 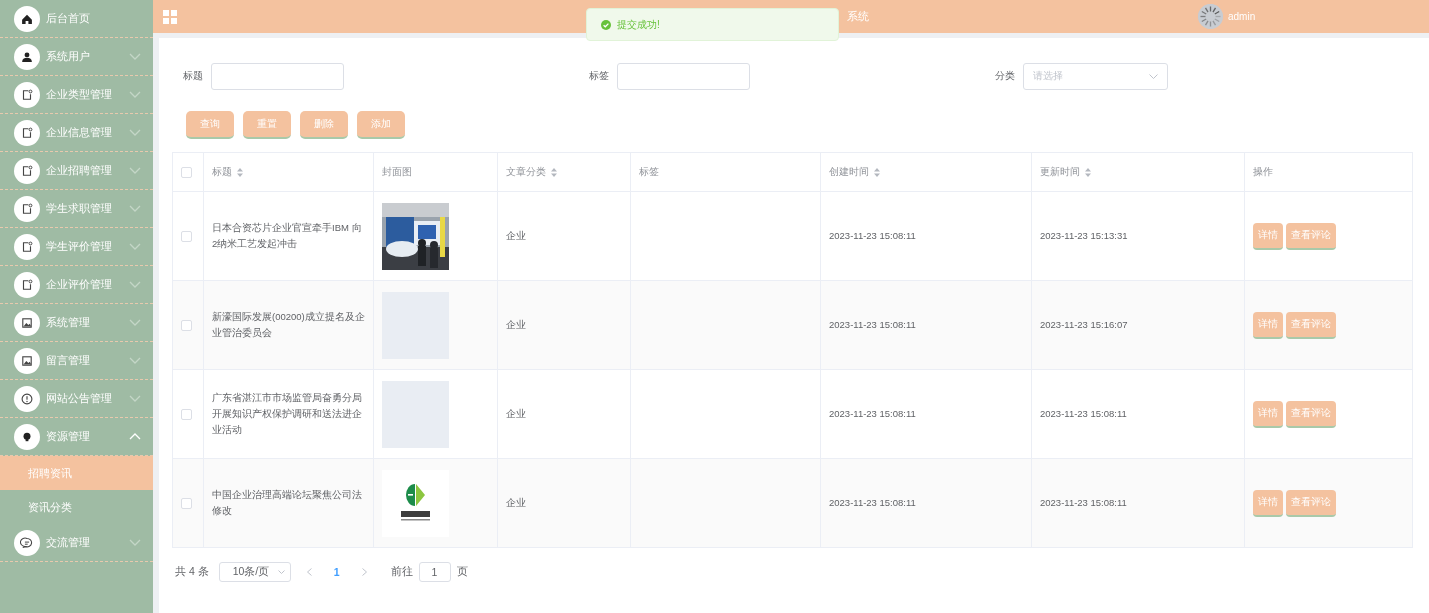 What do you see at coordinates (193, 76) in the screenshot?
I see `filter-label: 标题` at bounding box center [193, 76].